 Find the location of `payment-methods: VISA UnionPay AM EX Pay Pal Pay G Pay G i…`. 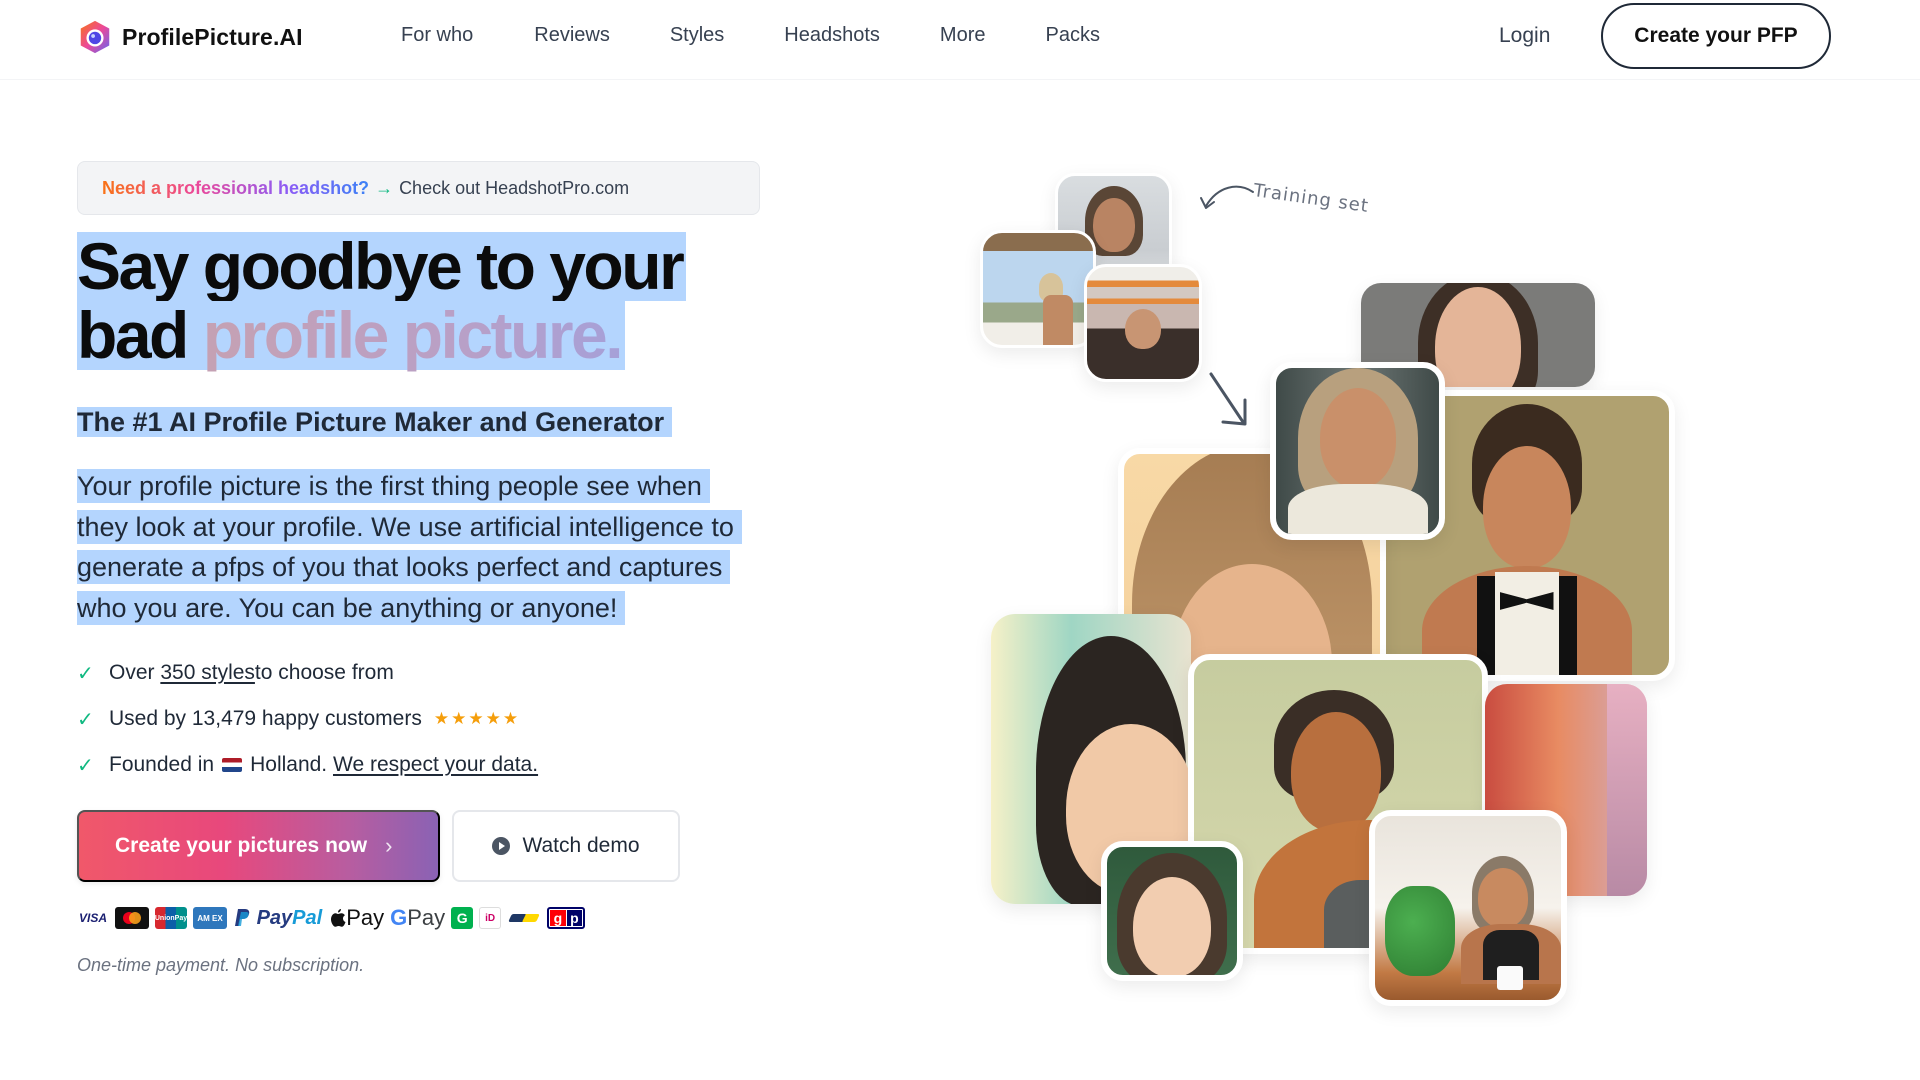

payment-methods: VISA UnionPay AM EX Pay Pal Pay G Pay G i… is located at coordinates (331, 918).